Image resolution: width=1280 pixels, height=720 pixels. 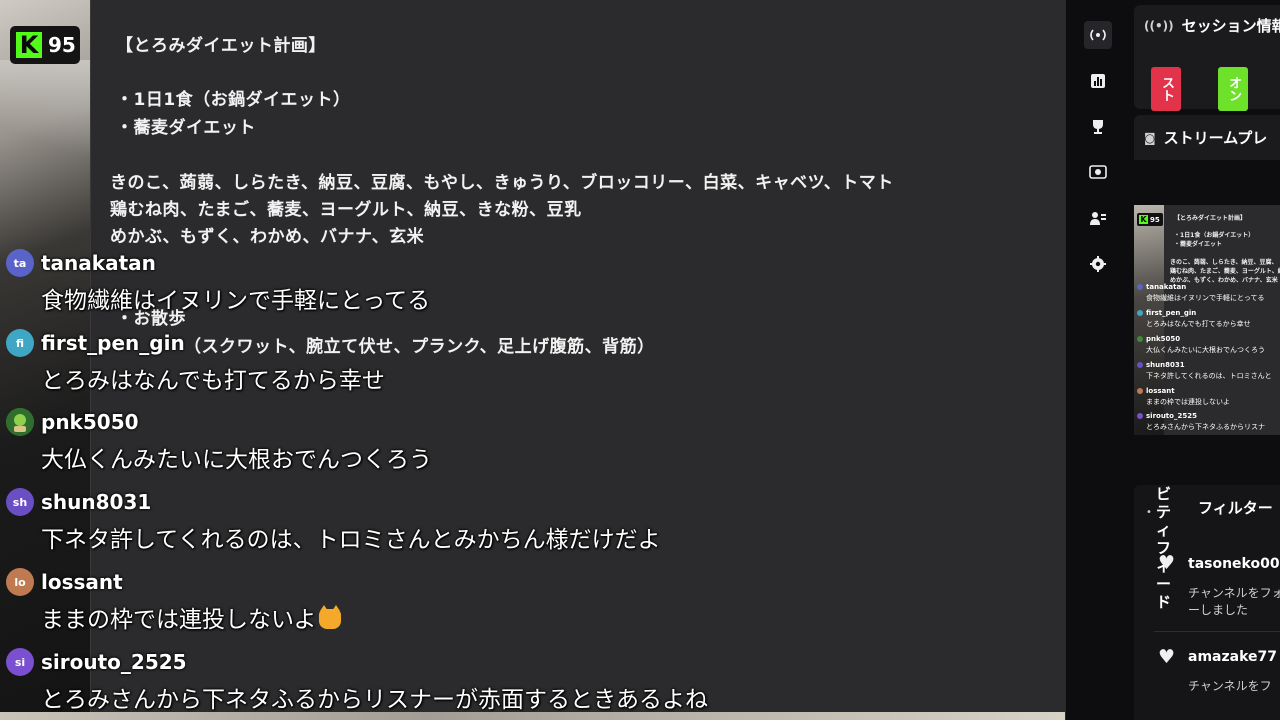 I want to click on note-line: ・1日1食（お鍋ダイエット）, so click(x=233, y=100).